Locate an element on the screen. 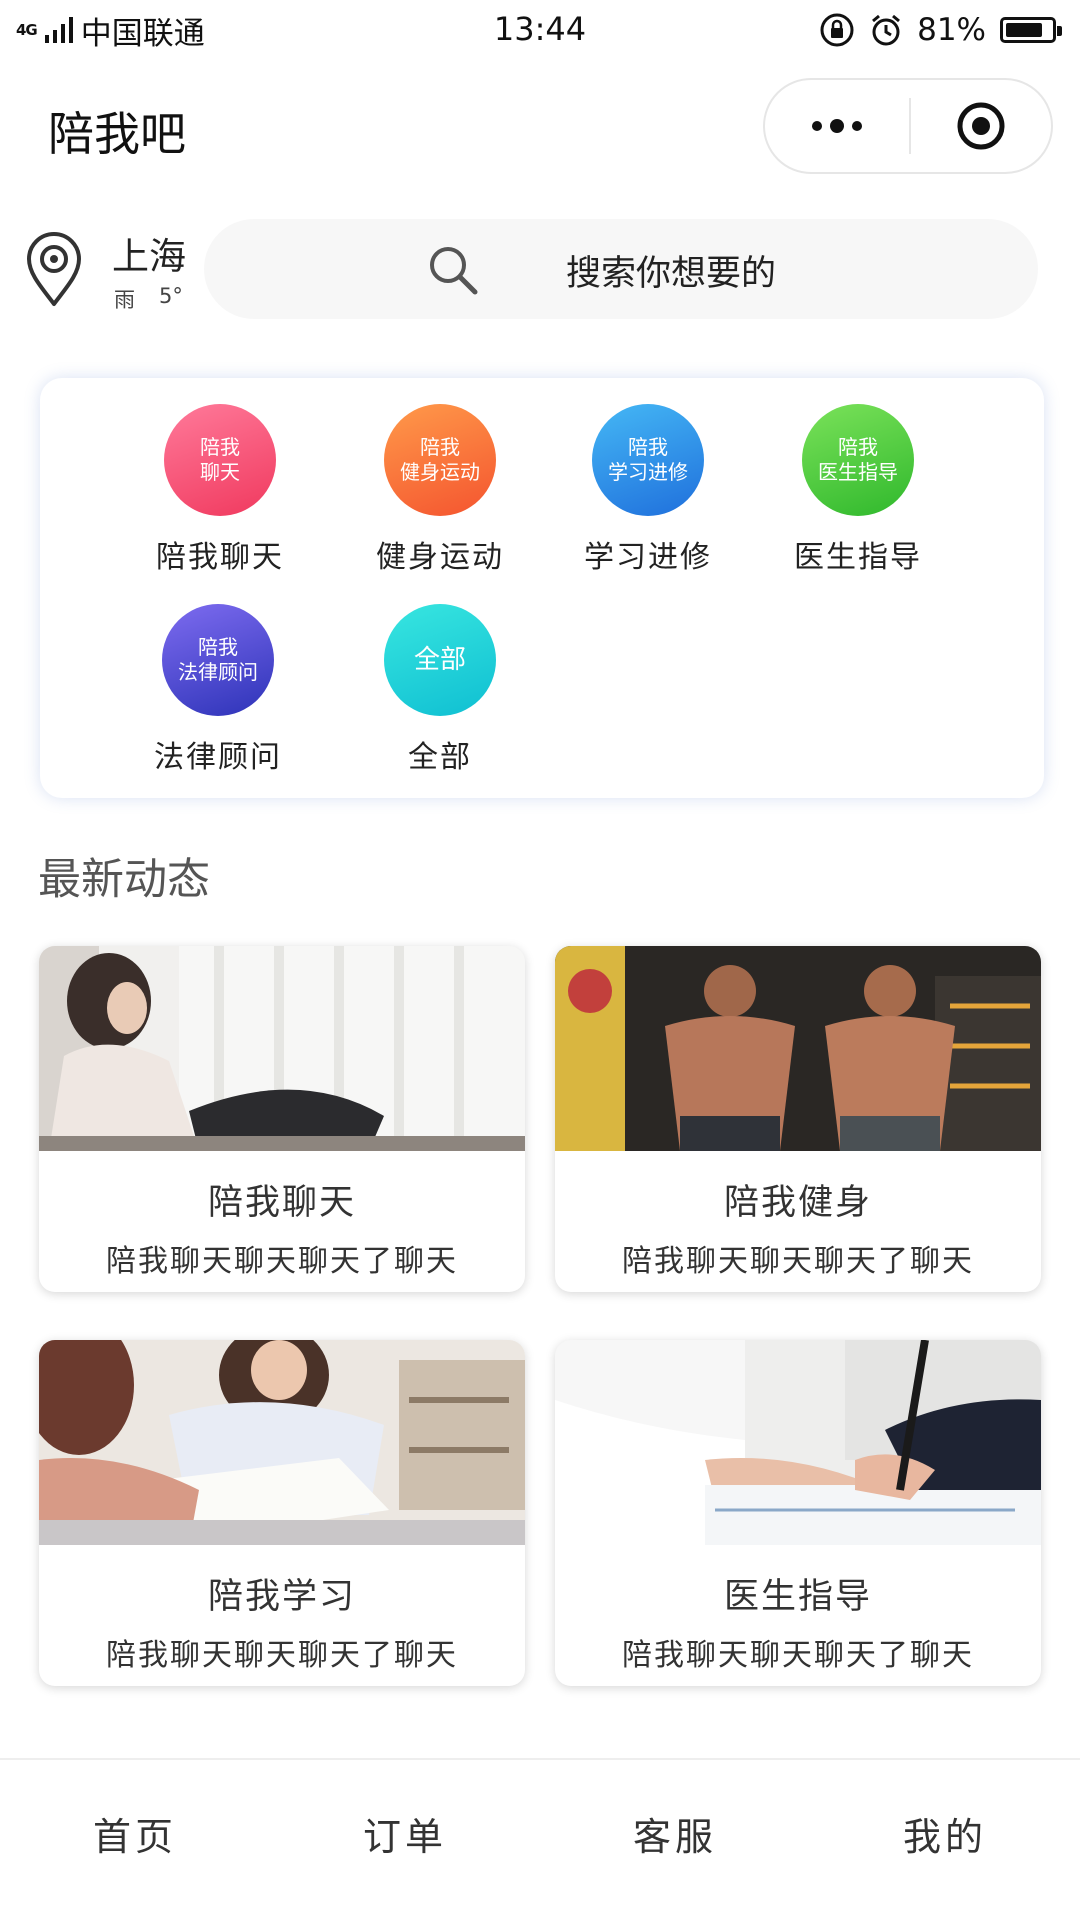 The width and height of the screenshot is (1080, 1920). tab-mine: 我的 is located at coordinates (945, 1833).